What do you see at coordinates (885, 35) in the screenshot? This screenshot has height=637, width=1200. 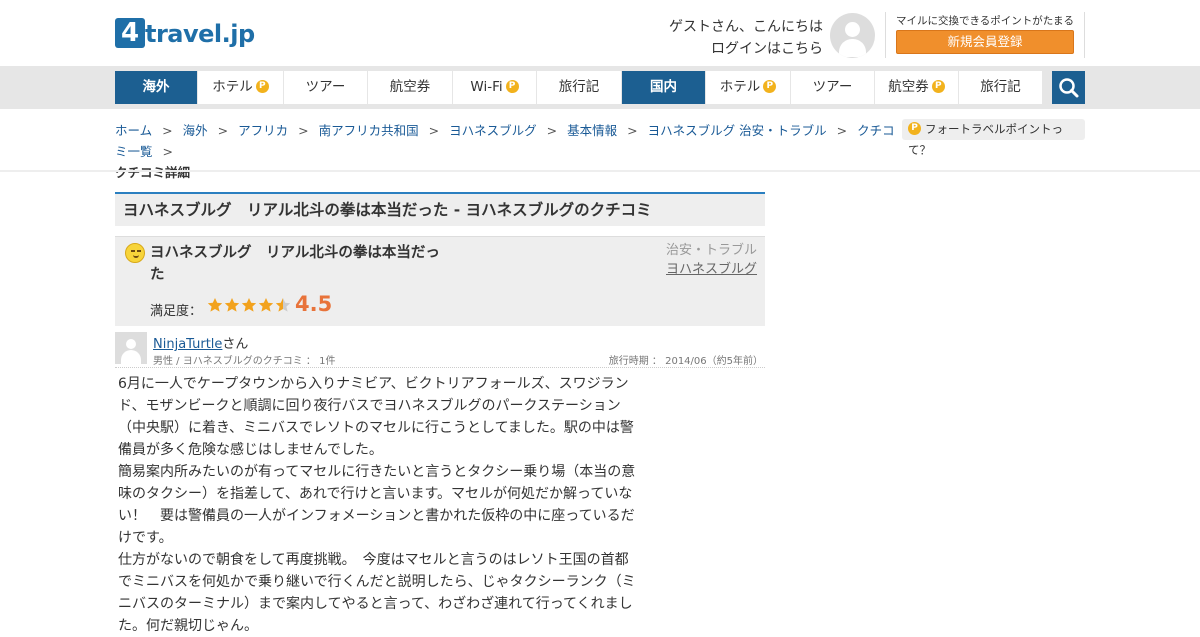 I see `header-divider` at bounding box center [885, 35].